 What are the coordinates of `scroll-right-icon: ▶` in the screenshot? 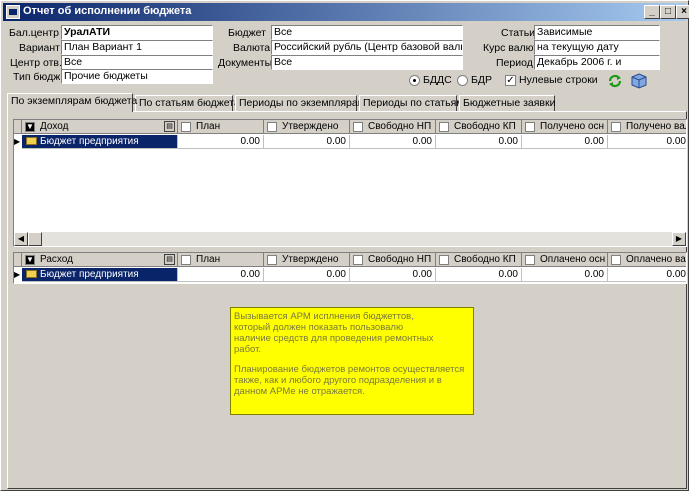 It's located at (679, 239).